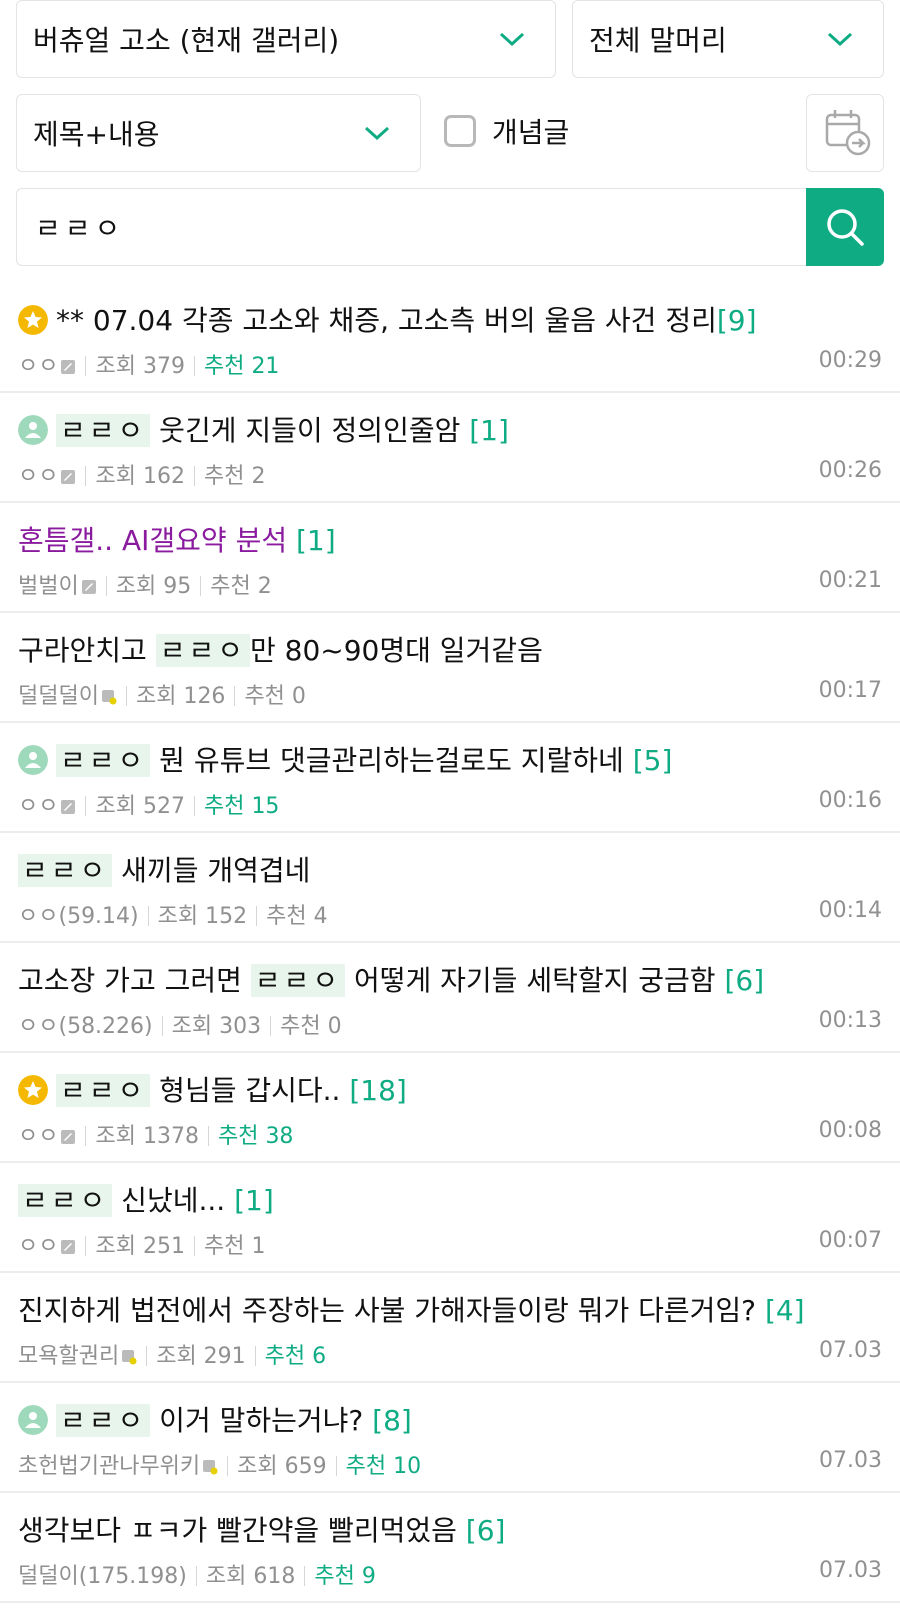 The width and height of the screenshot is (900, 1620). What do you see at coordinates (454, 431) in the screenshot?
I see `post-title: ㄹㄹㅇ 웃긴게 지들이 정의인줄암 [1]` at bounding box center [454, 431].